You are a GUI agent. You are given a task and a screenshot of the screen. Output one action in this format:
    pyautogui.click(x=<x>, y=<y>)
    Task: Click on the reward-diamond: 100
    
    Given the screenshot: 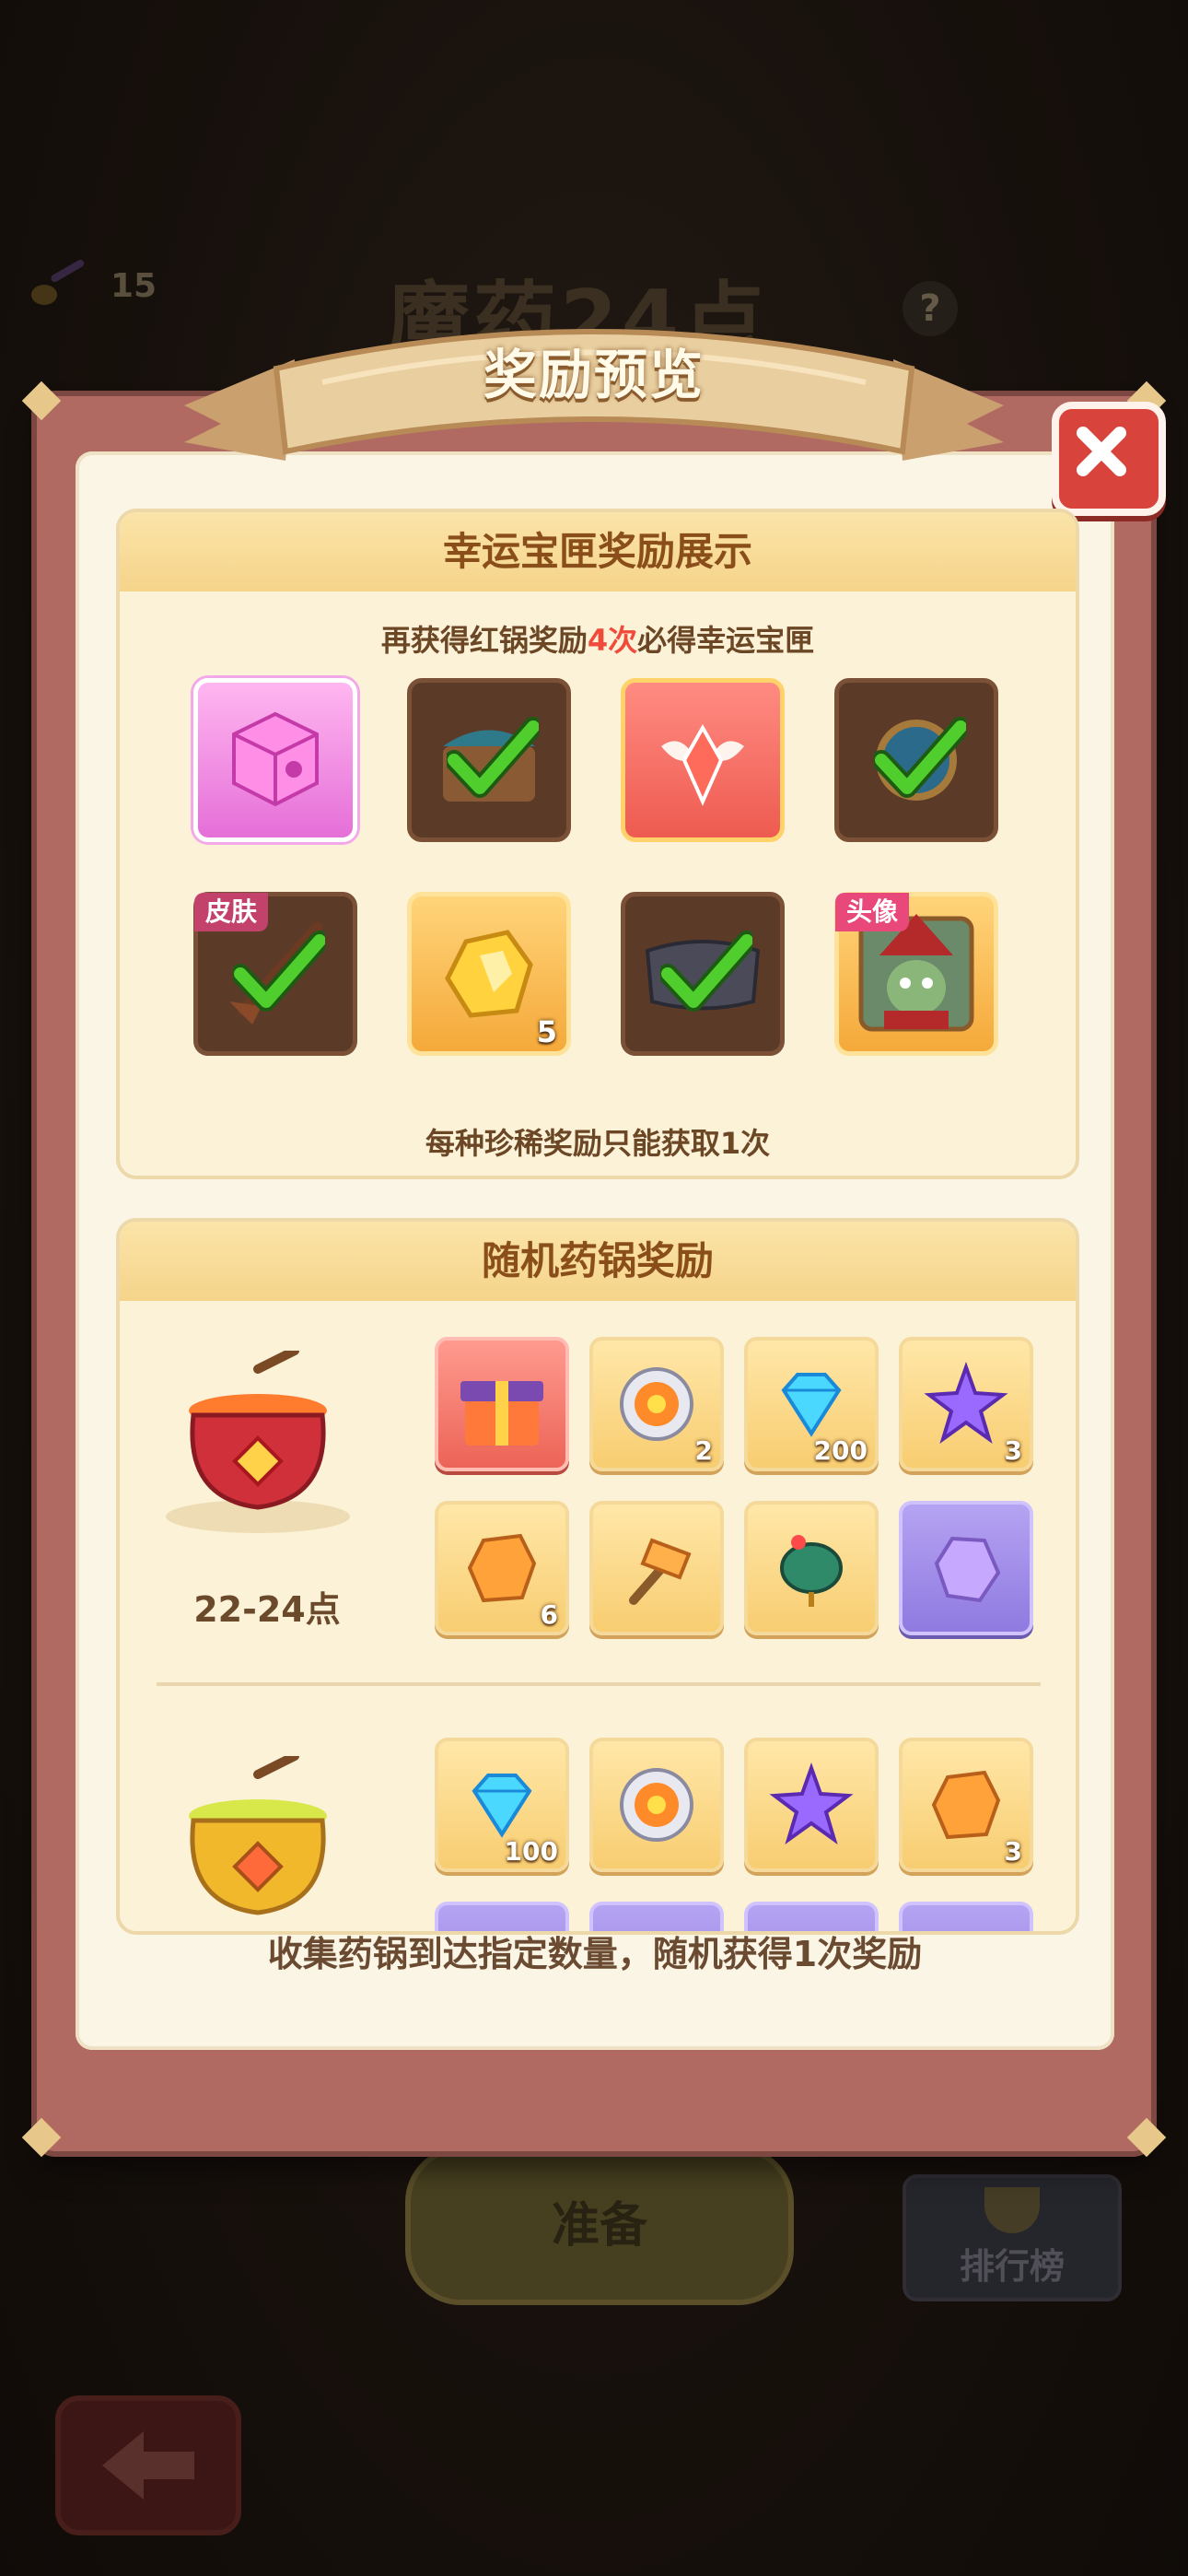 What is the action you would take?
    pyautogui.click(x=502, y=1805)
    